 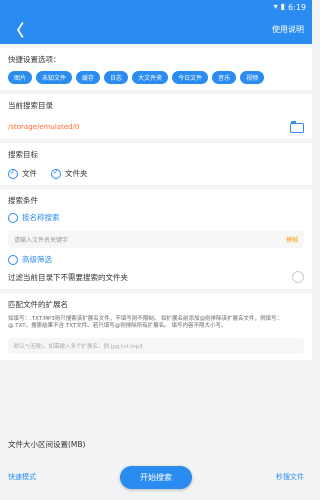 What do you see at coordinates (290, 477) in the screenshot?
I see `instant-search-button: 秒搜文件` at bounding box center [290, 477].